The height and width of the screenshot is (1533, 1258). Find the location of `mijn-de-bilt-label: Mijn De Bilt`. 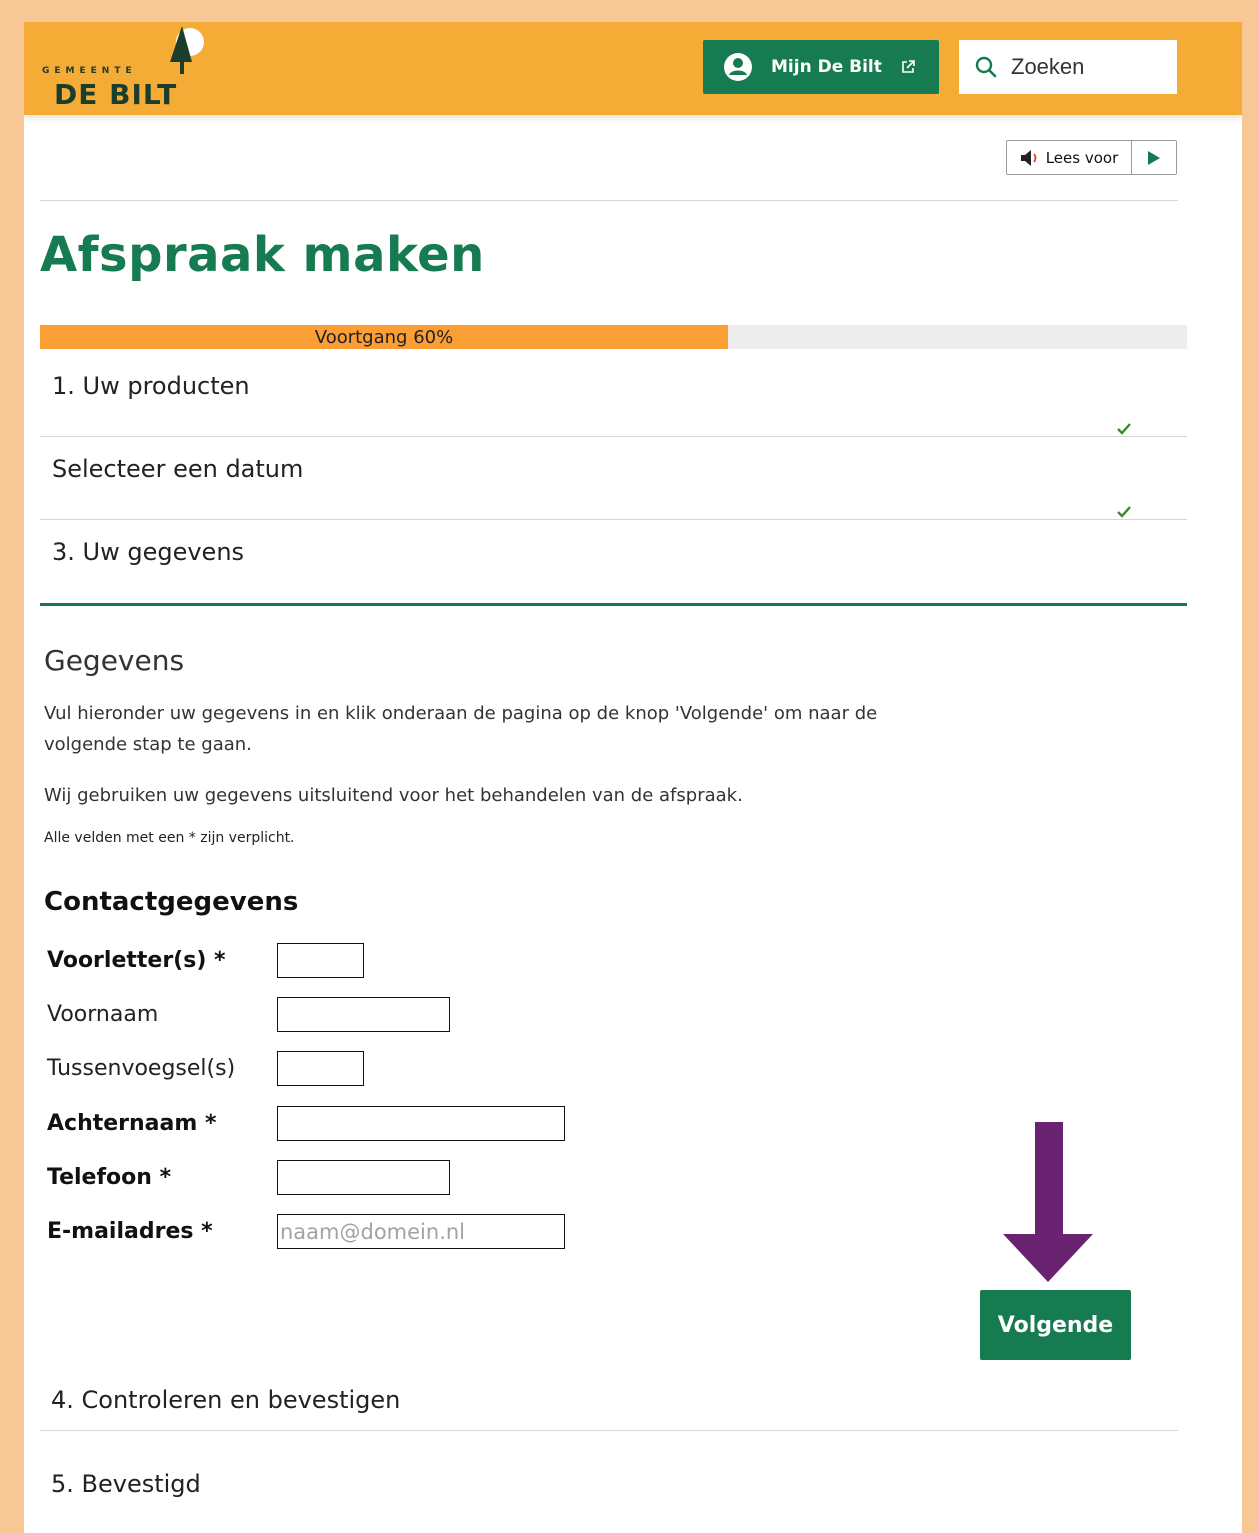

mijn-de-bilt-label: Mijn De Bilt is located at coordinates (826, 67).